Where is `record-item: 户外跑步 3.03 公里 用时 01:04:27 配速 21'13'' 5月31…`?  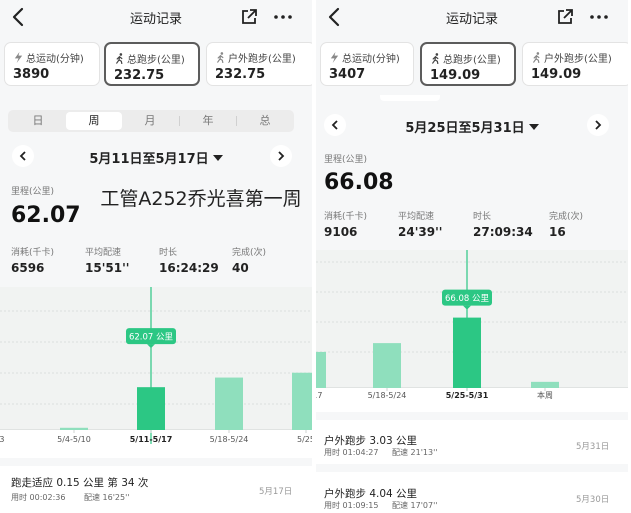 record-item: 户外跑步 3.03 公里 用时 01:04:27 配速 21'13'' 5月31… is located at coordinates (472, 442).